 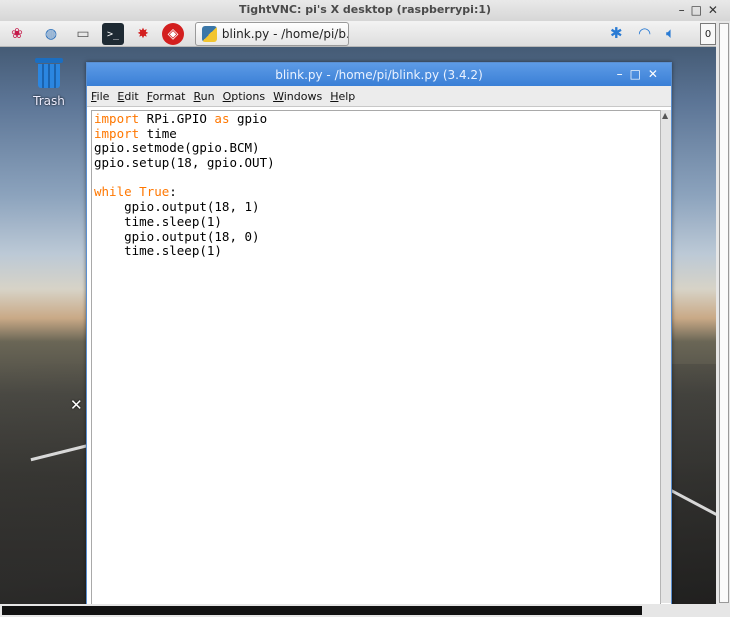 I want to click on trash-label: Trash, so click(x=49, y=101).